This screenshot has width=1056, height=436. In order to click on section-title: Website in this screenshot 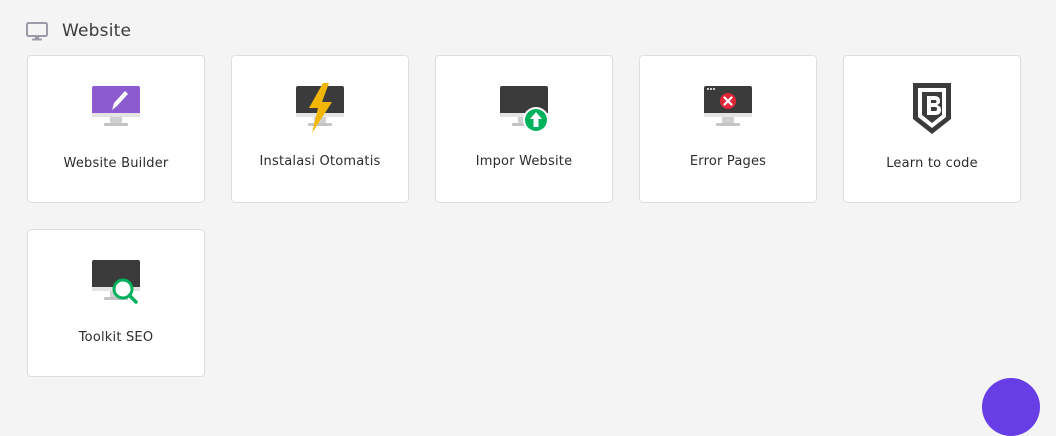, I will do `click(97, 31)`.